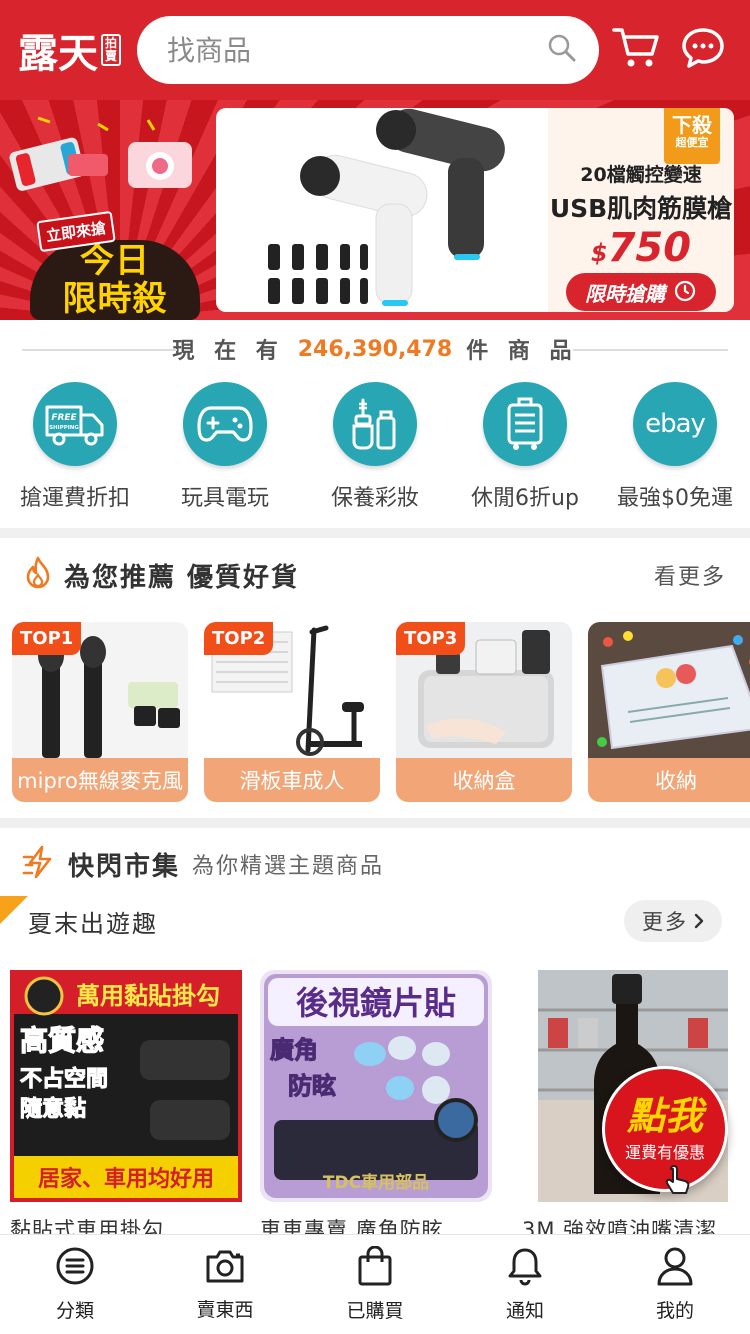  I want to click on bottom-navigation: 分類 賣東西 已購買 通知 我的, so click(375, 1284).